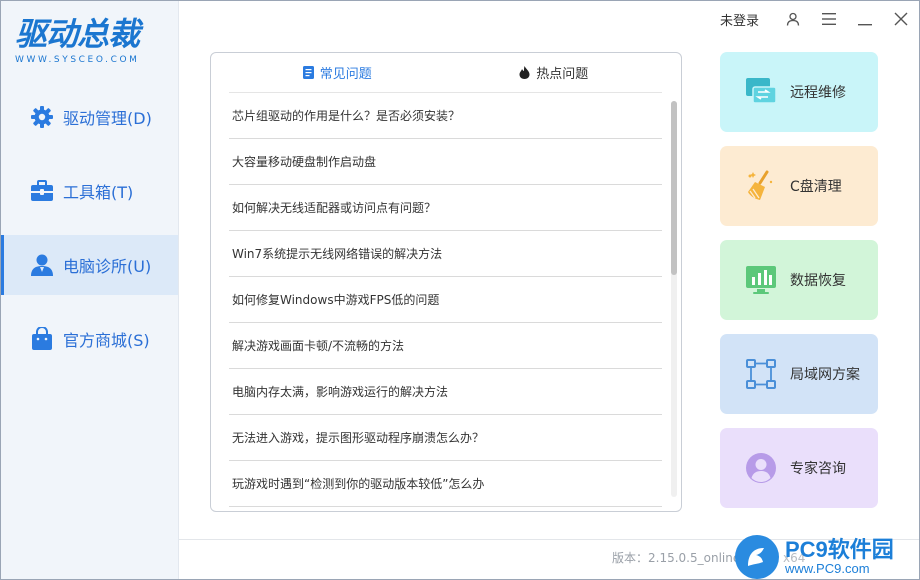  I want to click on c-drive-cleanup-card: C盘清理, so click(799, 186).